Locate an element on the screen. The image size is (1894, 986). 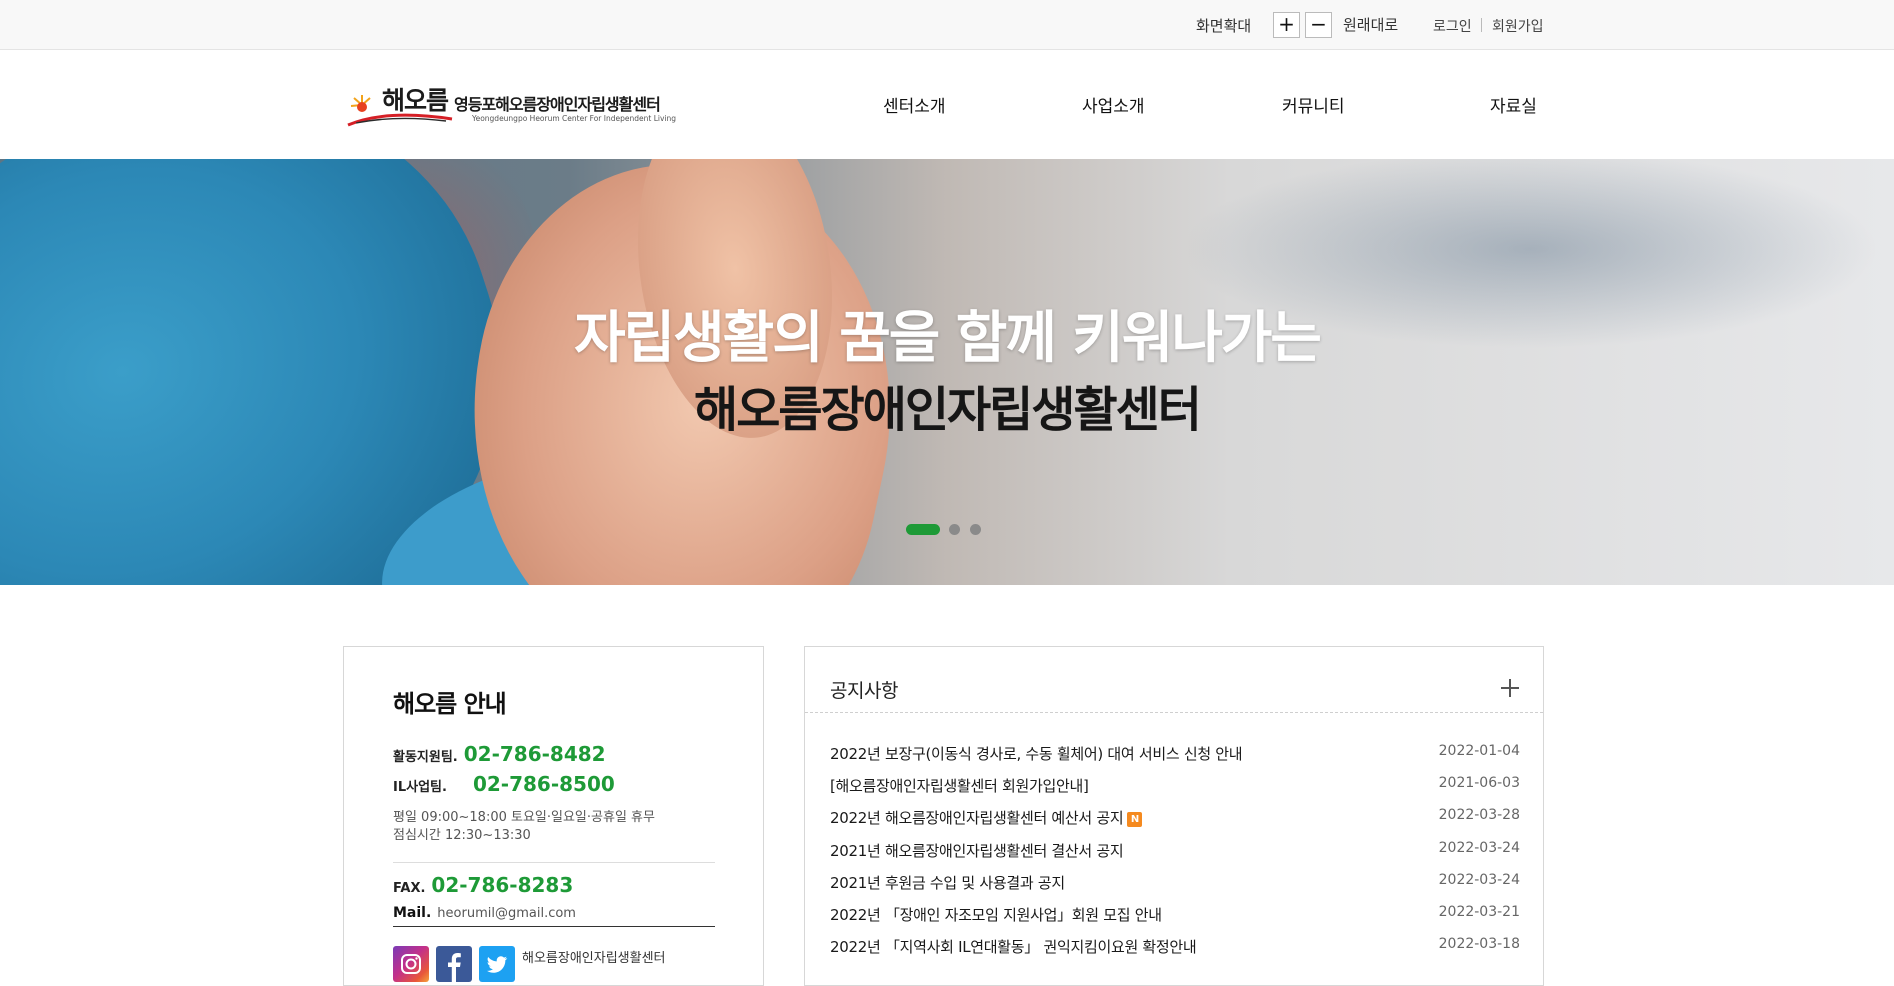
notice-row-title: 2022년 보장구(이동식 경사로, 수동 휠체어) 대여 서비스 신청 안내 is located at coordinates (1036, 753).